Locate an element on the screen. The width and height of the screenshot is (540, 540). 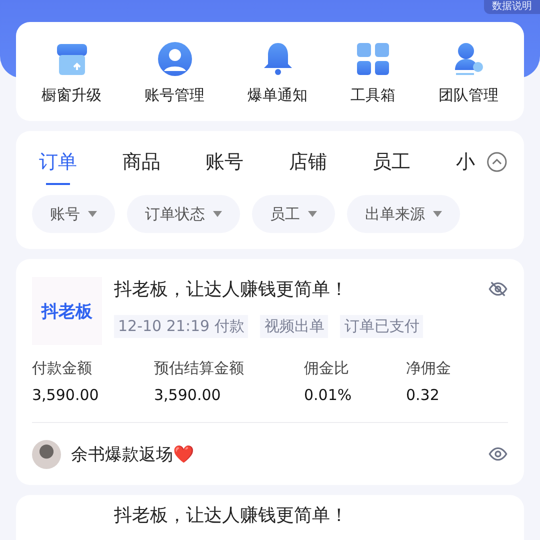
collapse-icon is located at coordinates (497, 162).